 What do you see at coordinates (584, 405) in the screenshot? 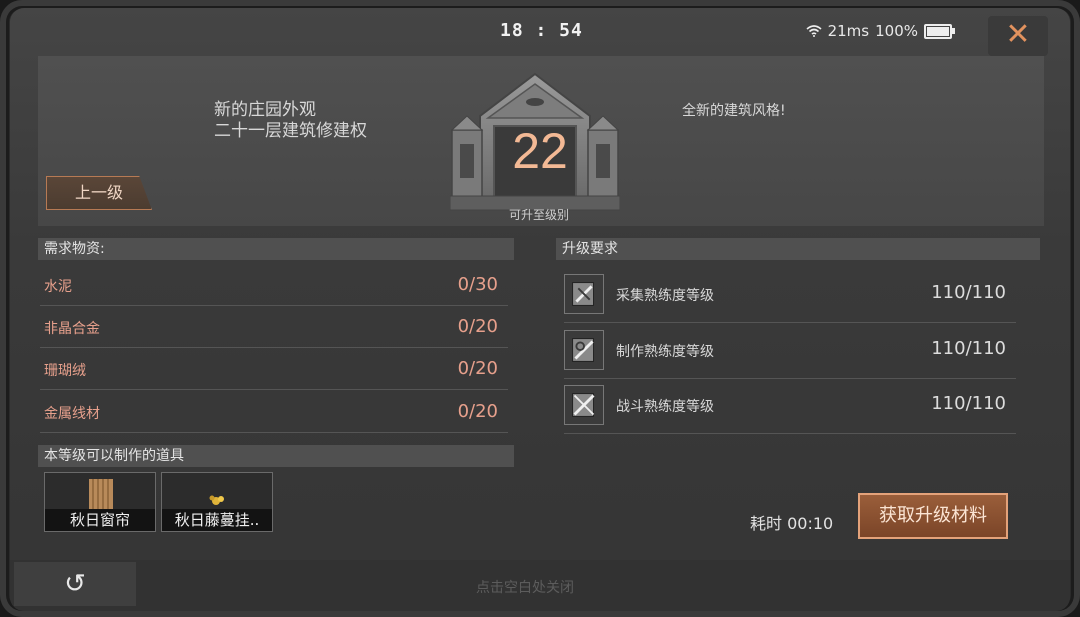
I see `combat-skill-icon` at bounding box center [584, 405].